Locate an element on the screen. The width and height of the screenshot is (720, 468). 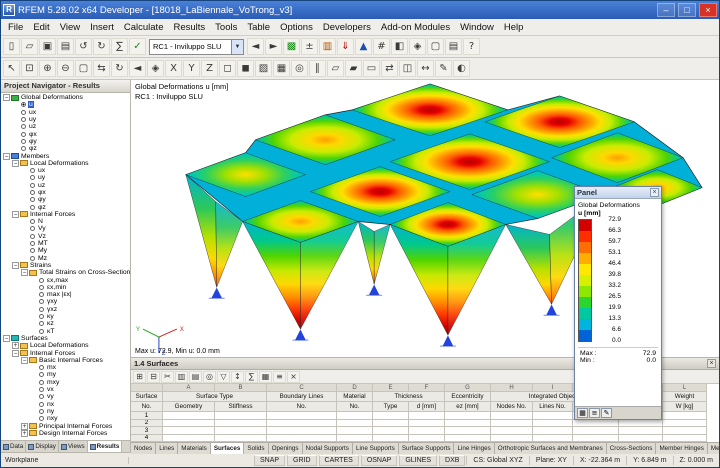
tree-item-local-deformations: + Local Deformations is located at coordinates (65, 346).